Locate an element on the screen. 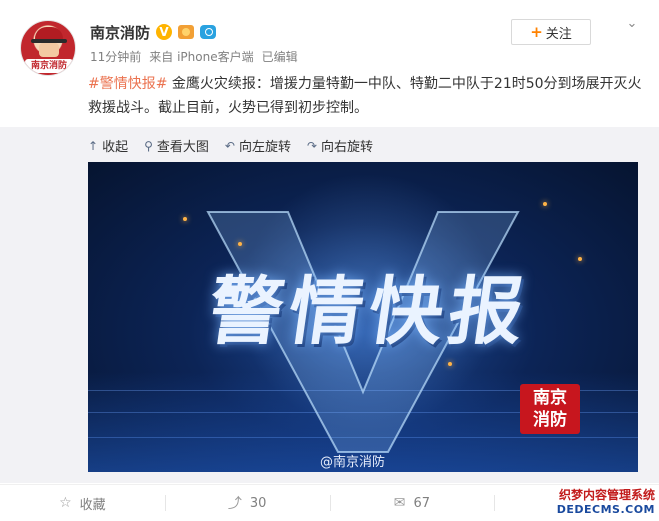  image-watermark: @南京消防 is located at coordinates (353, 462).